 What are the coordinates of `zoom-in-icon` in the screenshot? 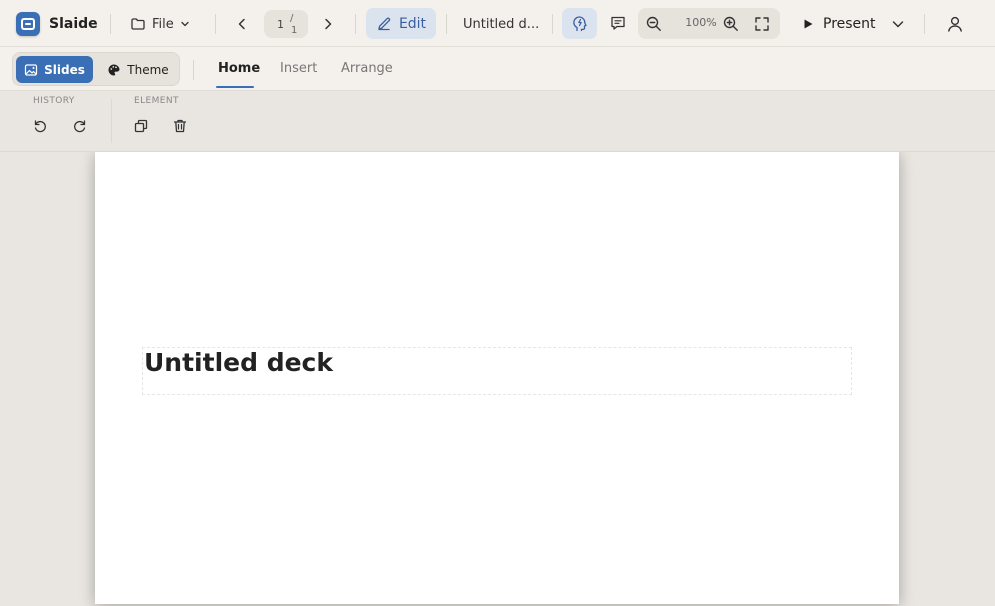 It's located at (731, 24).